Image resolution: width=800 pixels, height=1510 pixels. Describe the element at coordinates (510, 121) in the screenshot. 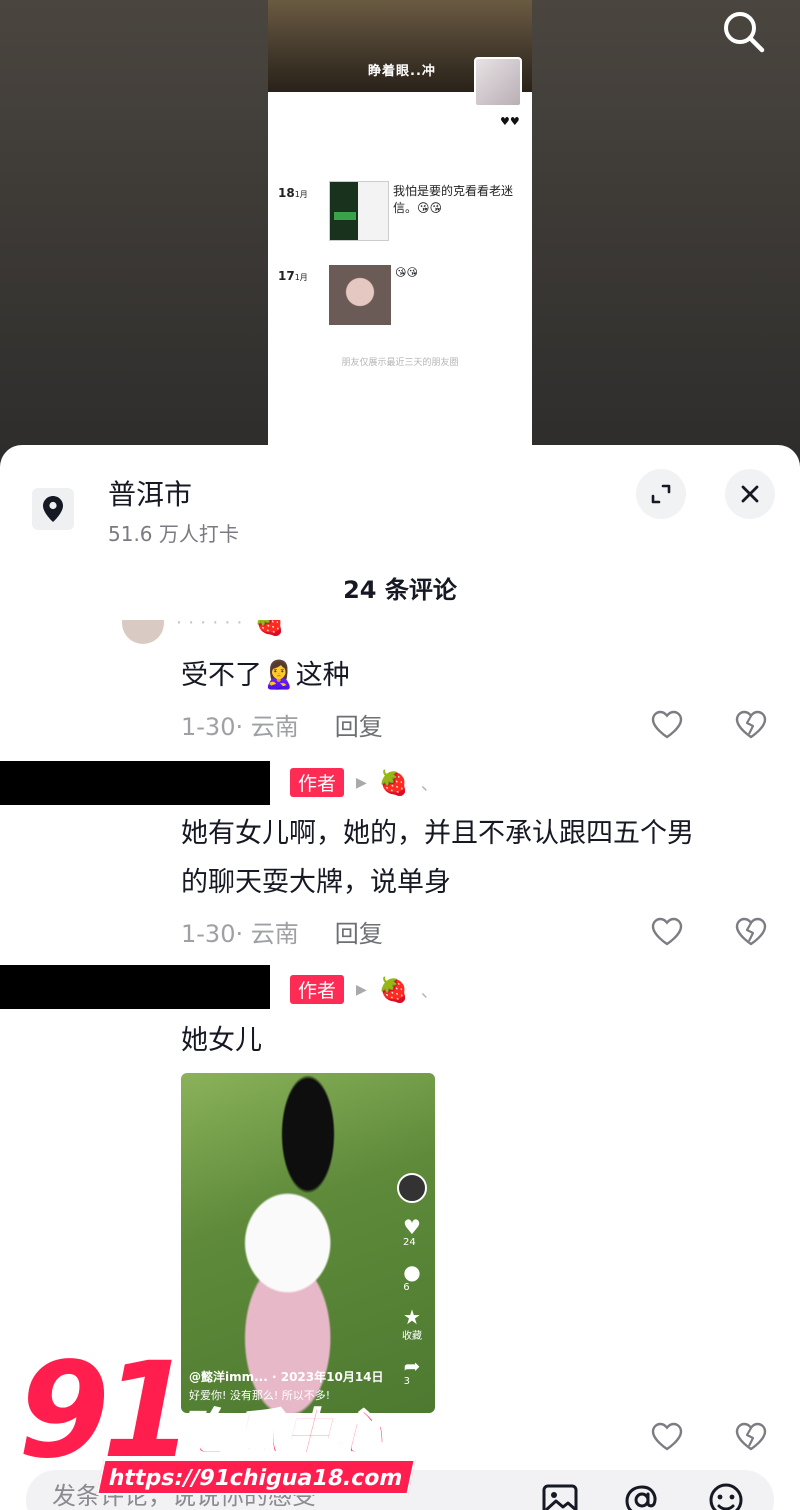

I see `hearts-icon: ♥♥` at that location.